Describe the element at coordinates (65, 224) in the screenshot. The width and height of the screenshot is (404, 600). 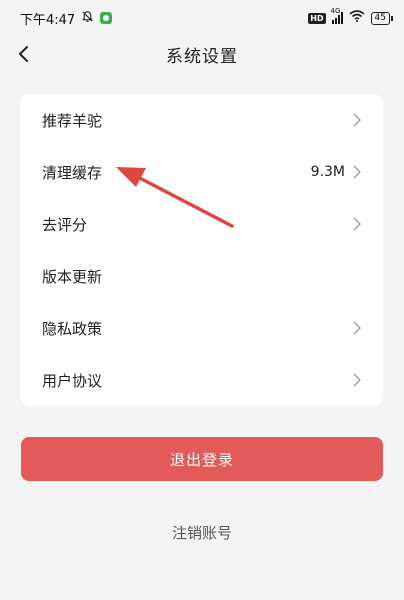
I see `settings-item-label: 去评分` at that location.